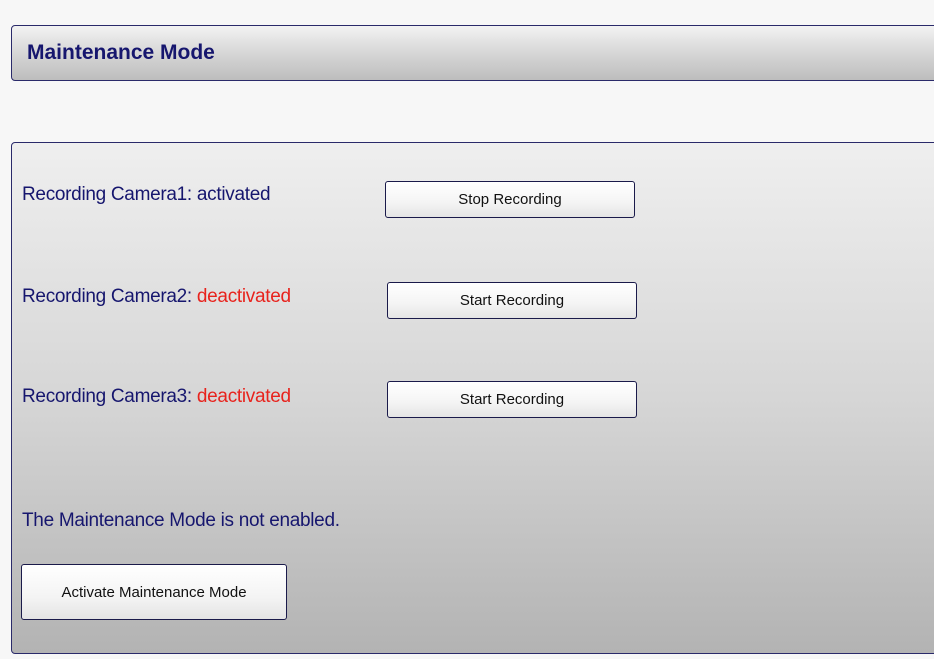  Describe the element at coordinates (121, 52) in the screenshot. I see `page-title: Maintenance Mode` at that location.